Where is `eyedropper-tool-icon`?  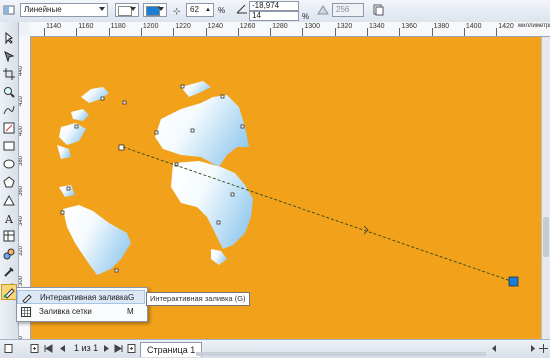 eyedropper-tool-icon is located at coordinates (9, 272).